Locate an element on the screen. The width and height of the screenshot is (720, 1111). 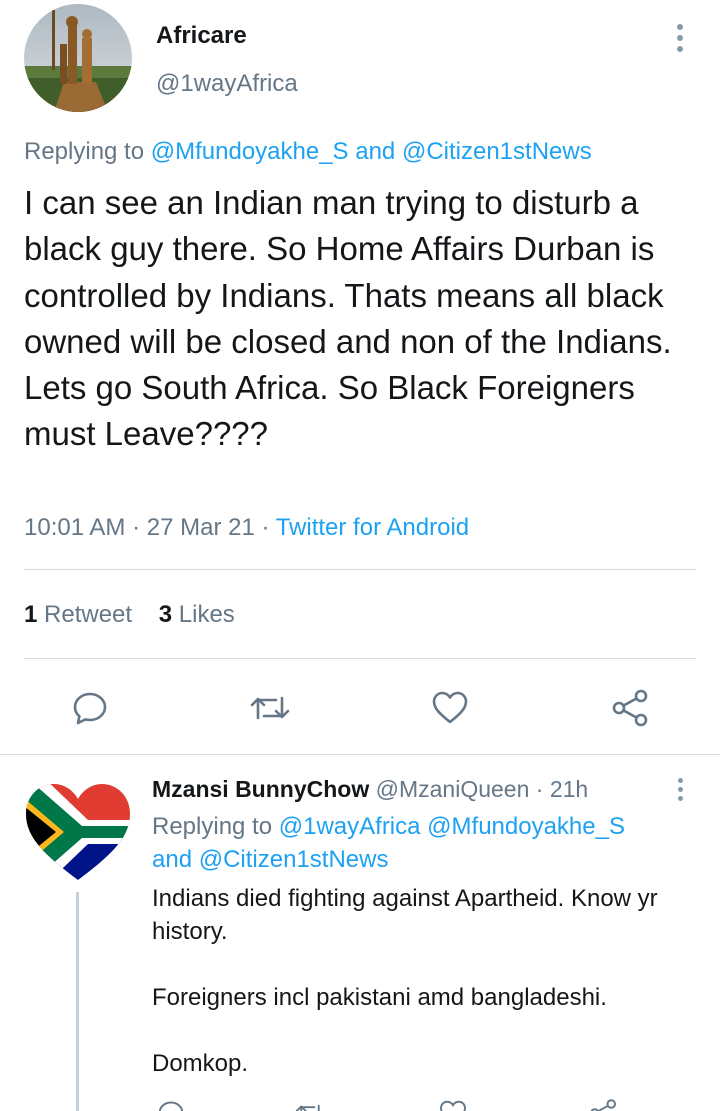
south-africa-heart-flag-icon is located at coordinates (78, 832).